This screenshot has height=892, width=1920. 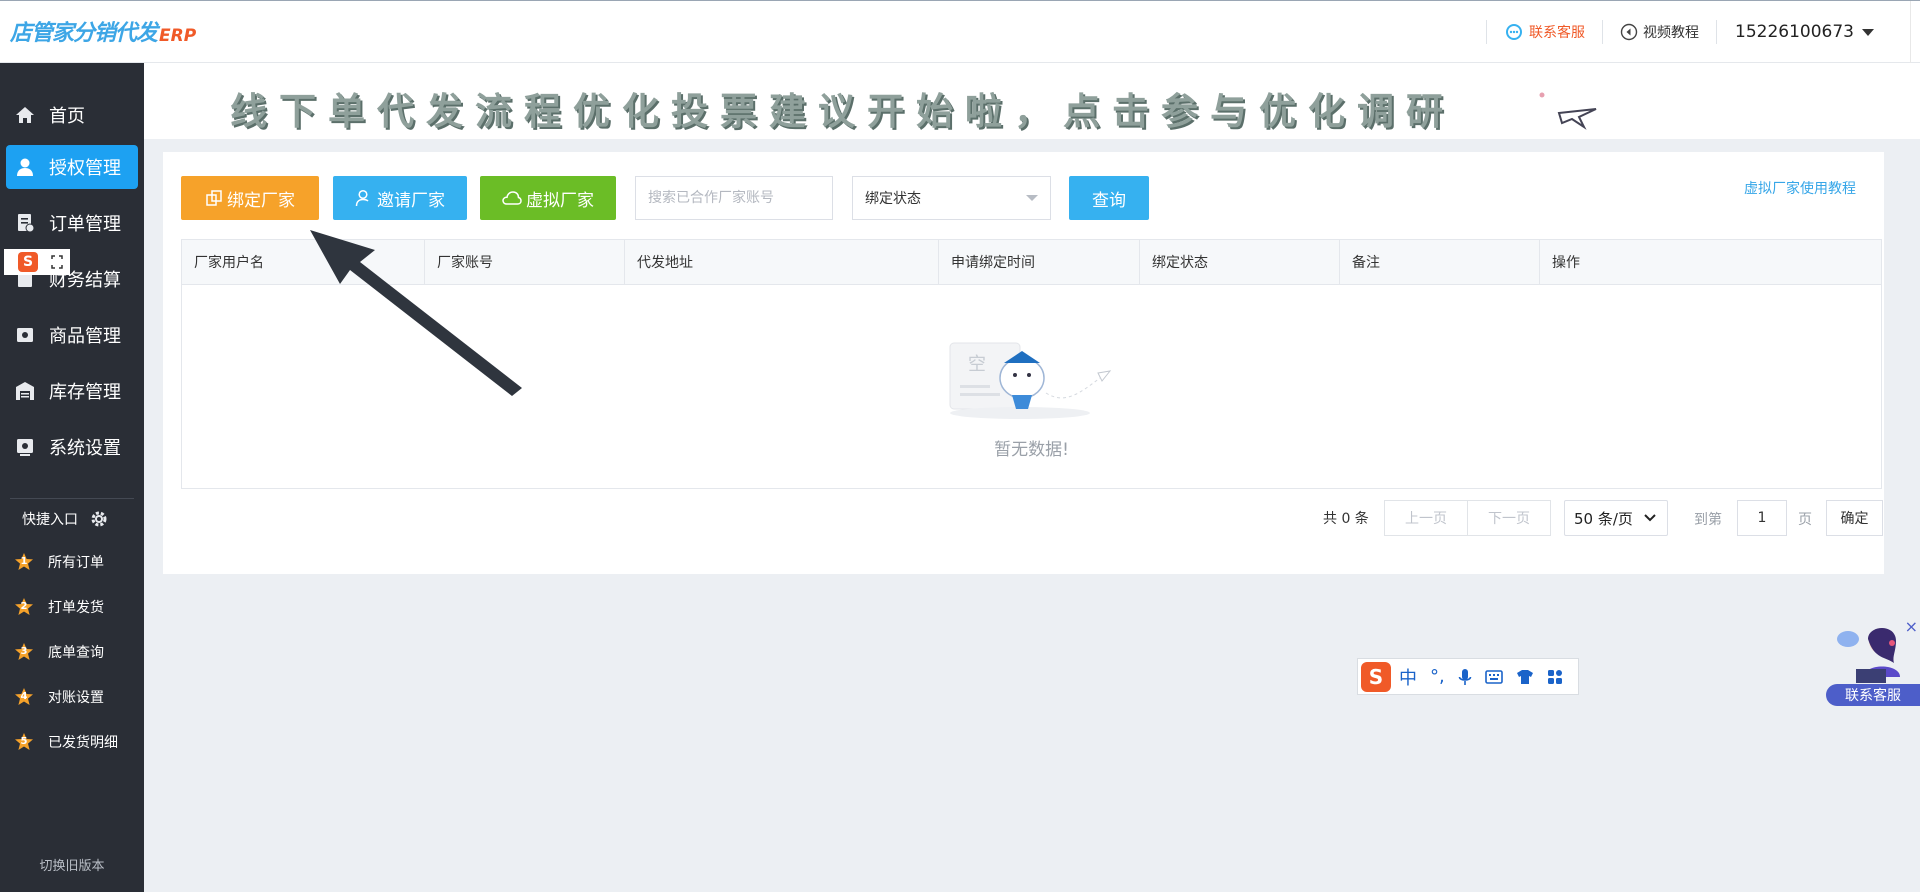 I want to click on sidebar-item-warehouse: 库存管理, so click(x=72, y=391).